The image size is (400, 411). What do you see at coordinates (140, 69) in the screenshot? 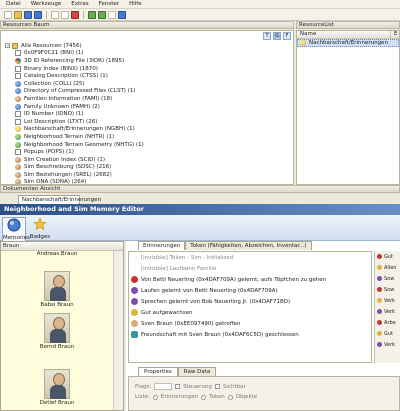
I see `tree-item: Binary Index (BINX) (1870)` at bounding box center [140, 69].